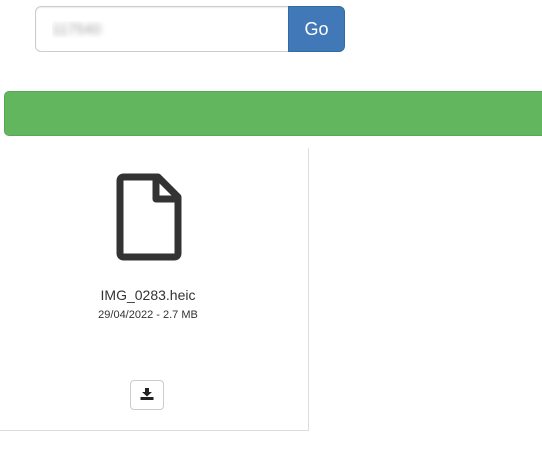 This screenshot has width=542, height=453. What do you see at coordinates (273, 113) in the screenshot?
I see `status-bar` at bounding box center [273, 113].